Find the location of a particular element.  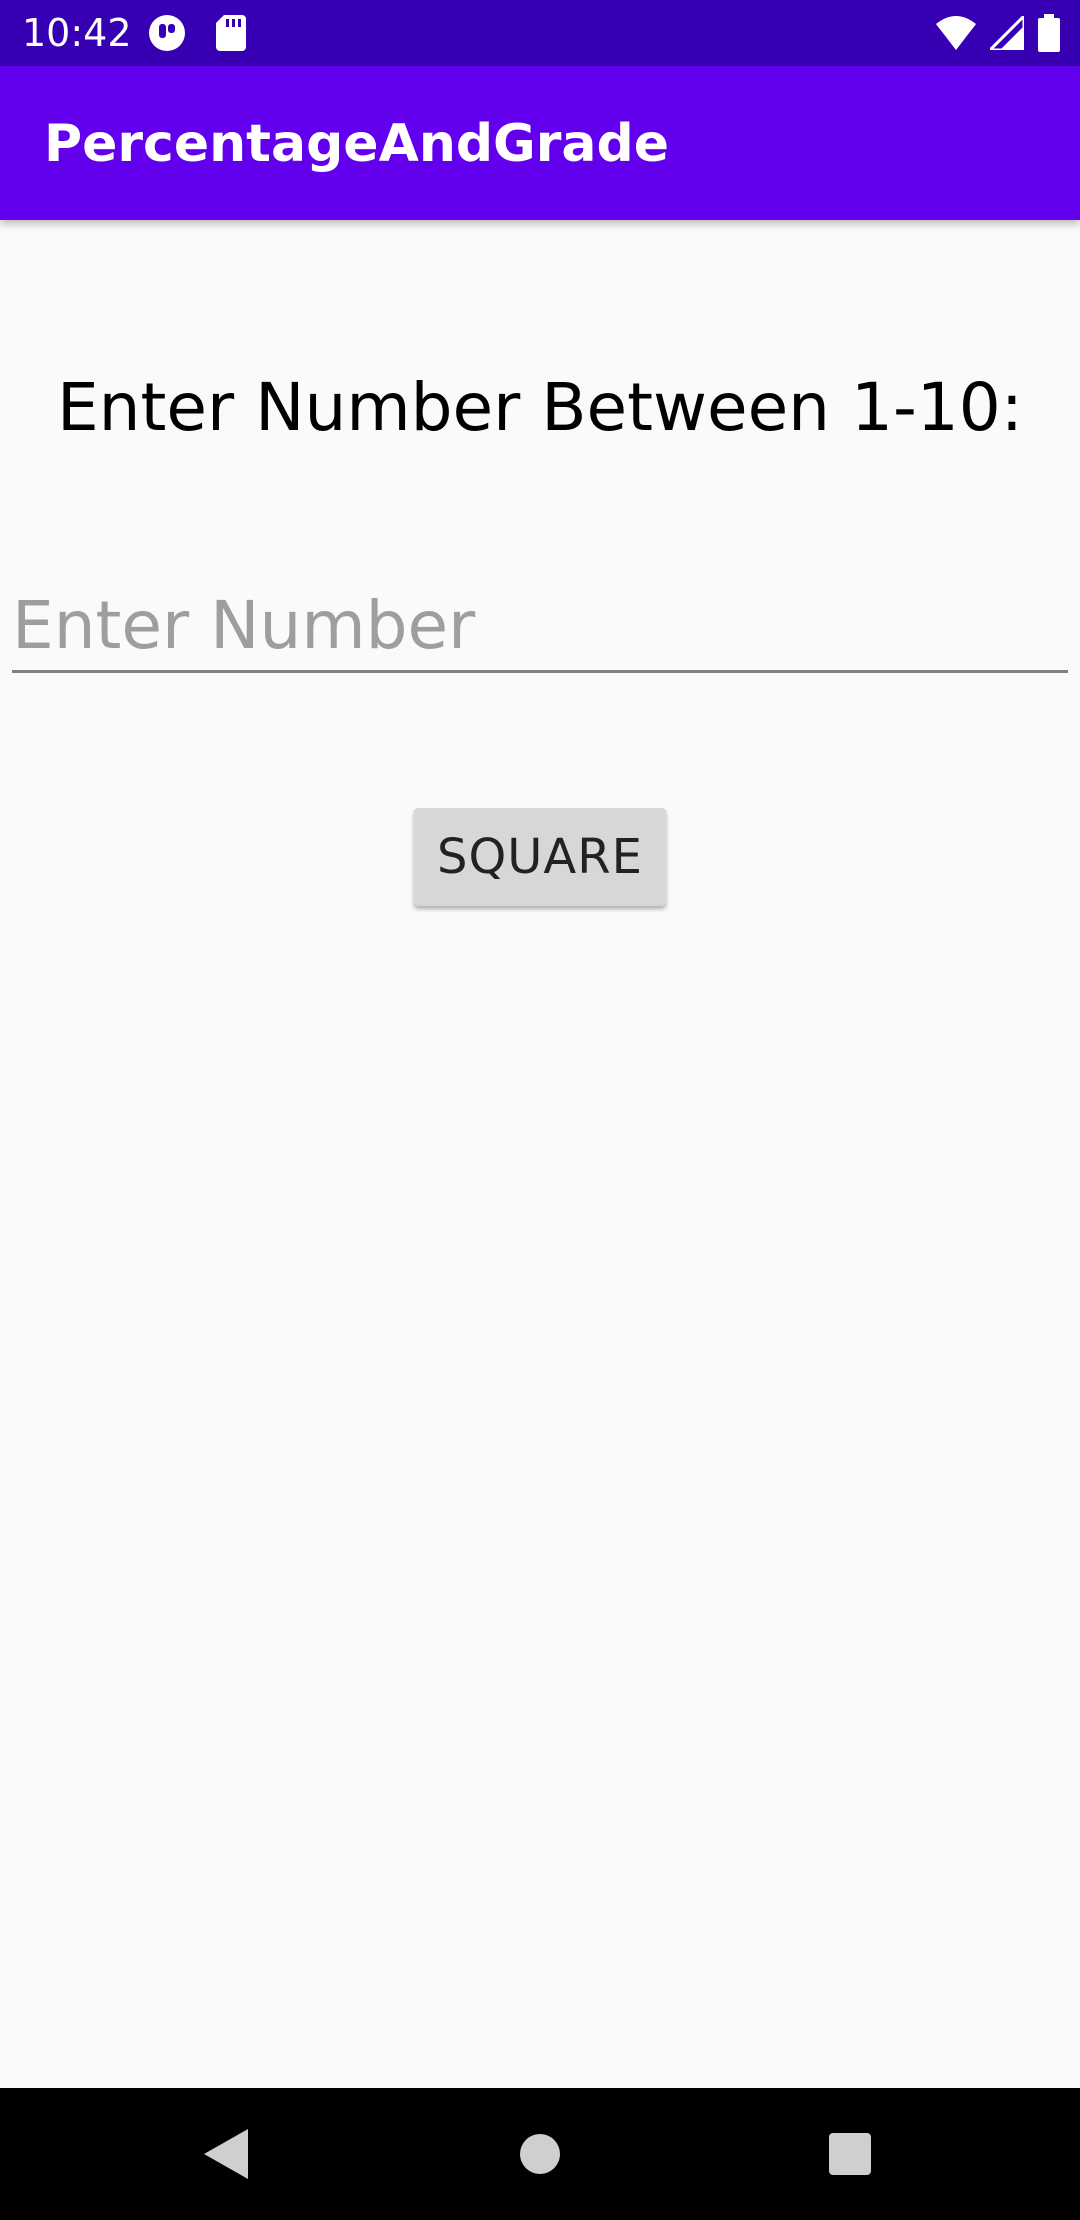

recents-button is located at coordinates (850, 2154).